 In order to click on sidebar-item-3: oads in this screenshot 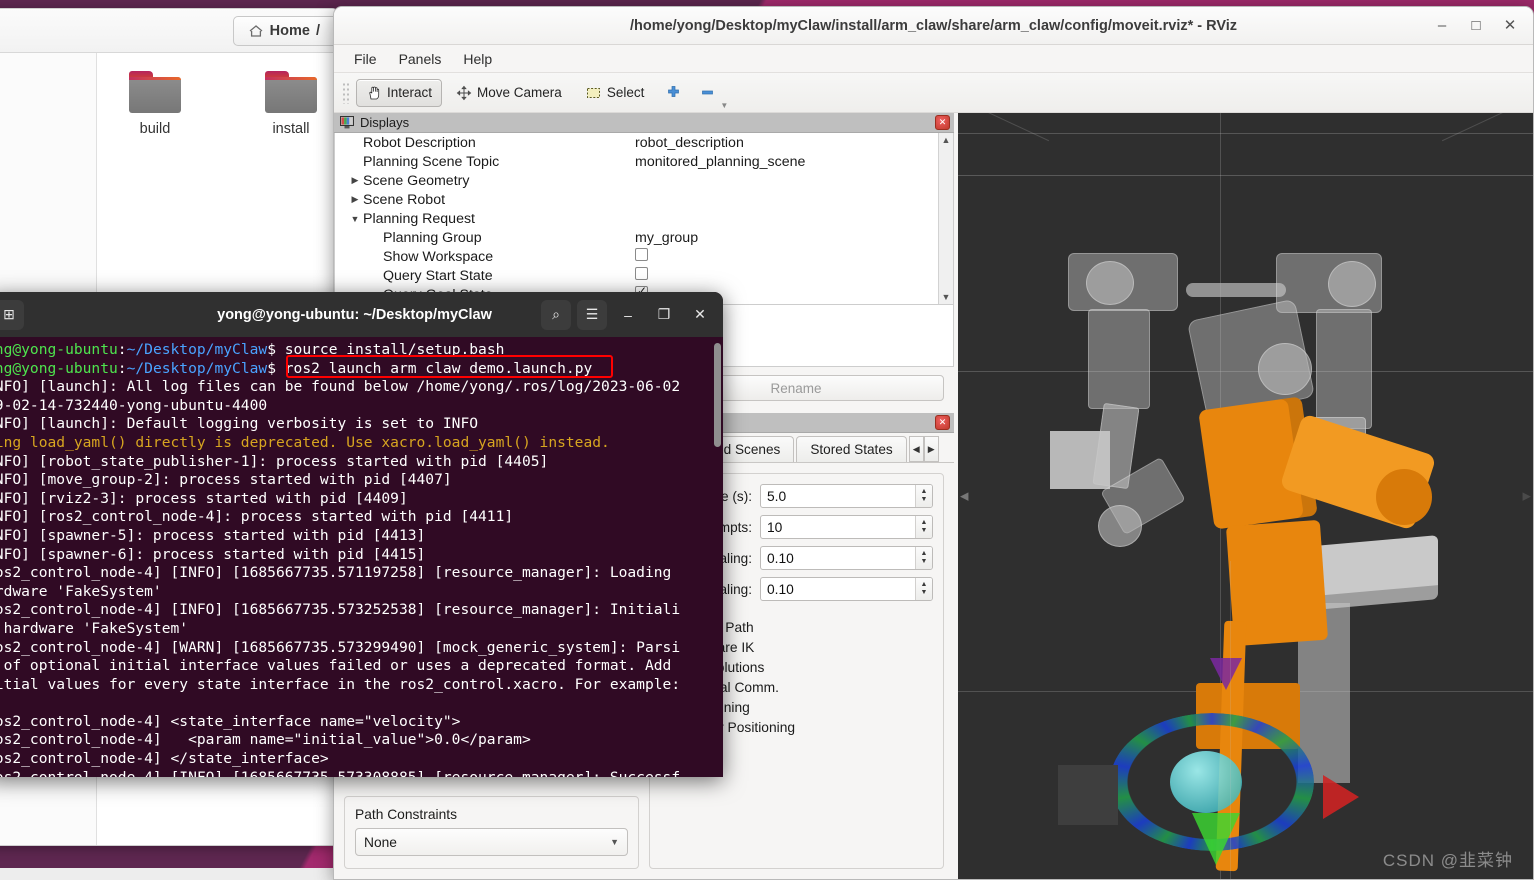, I will do `click(48, 244)`.